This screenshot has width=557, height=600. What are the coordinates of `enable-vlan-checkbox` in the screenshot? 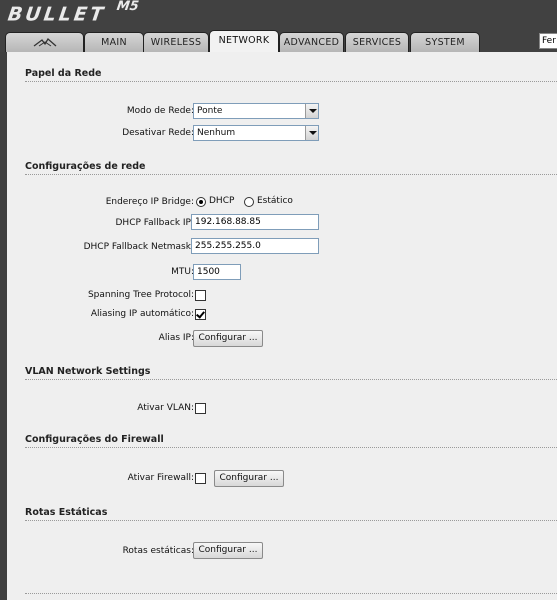 It's located at (200, 408).